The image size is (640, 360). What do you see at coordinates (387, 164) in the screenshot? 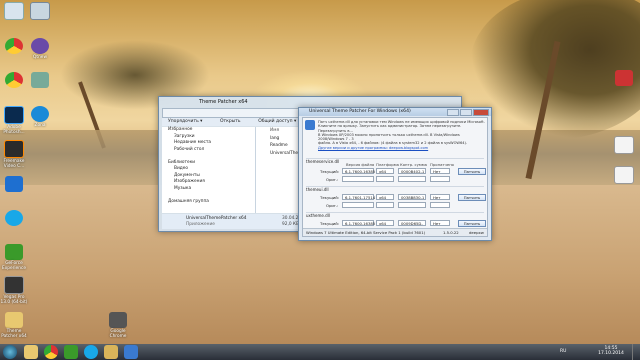
I see `header-platform: Платформа` at bounding box center [387, 164].